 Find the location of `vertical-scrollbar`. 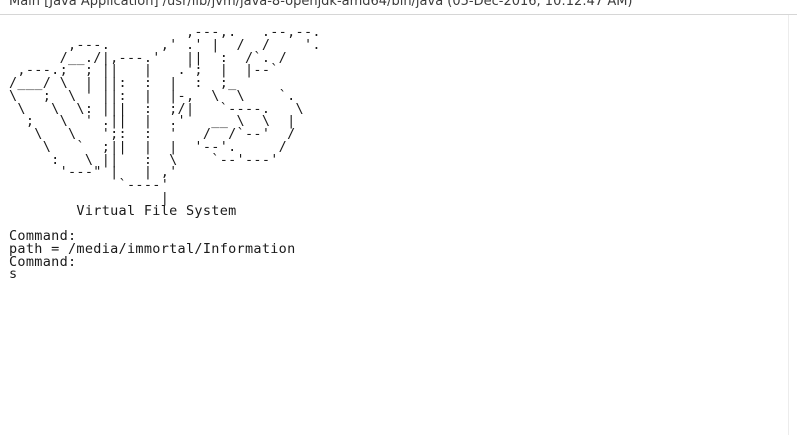

vertical-scrollbar is located at coordinates (792, 225).